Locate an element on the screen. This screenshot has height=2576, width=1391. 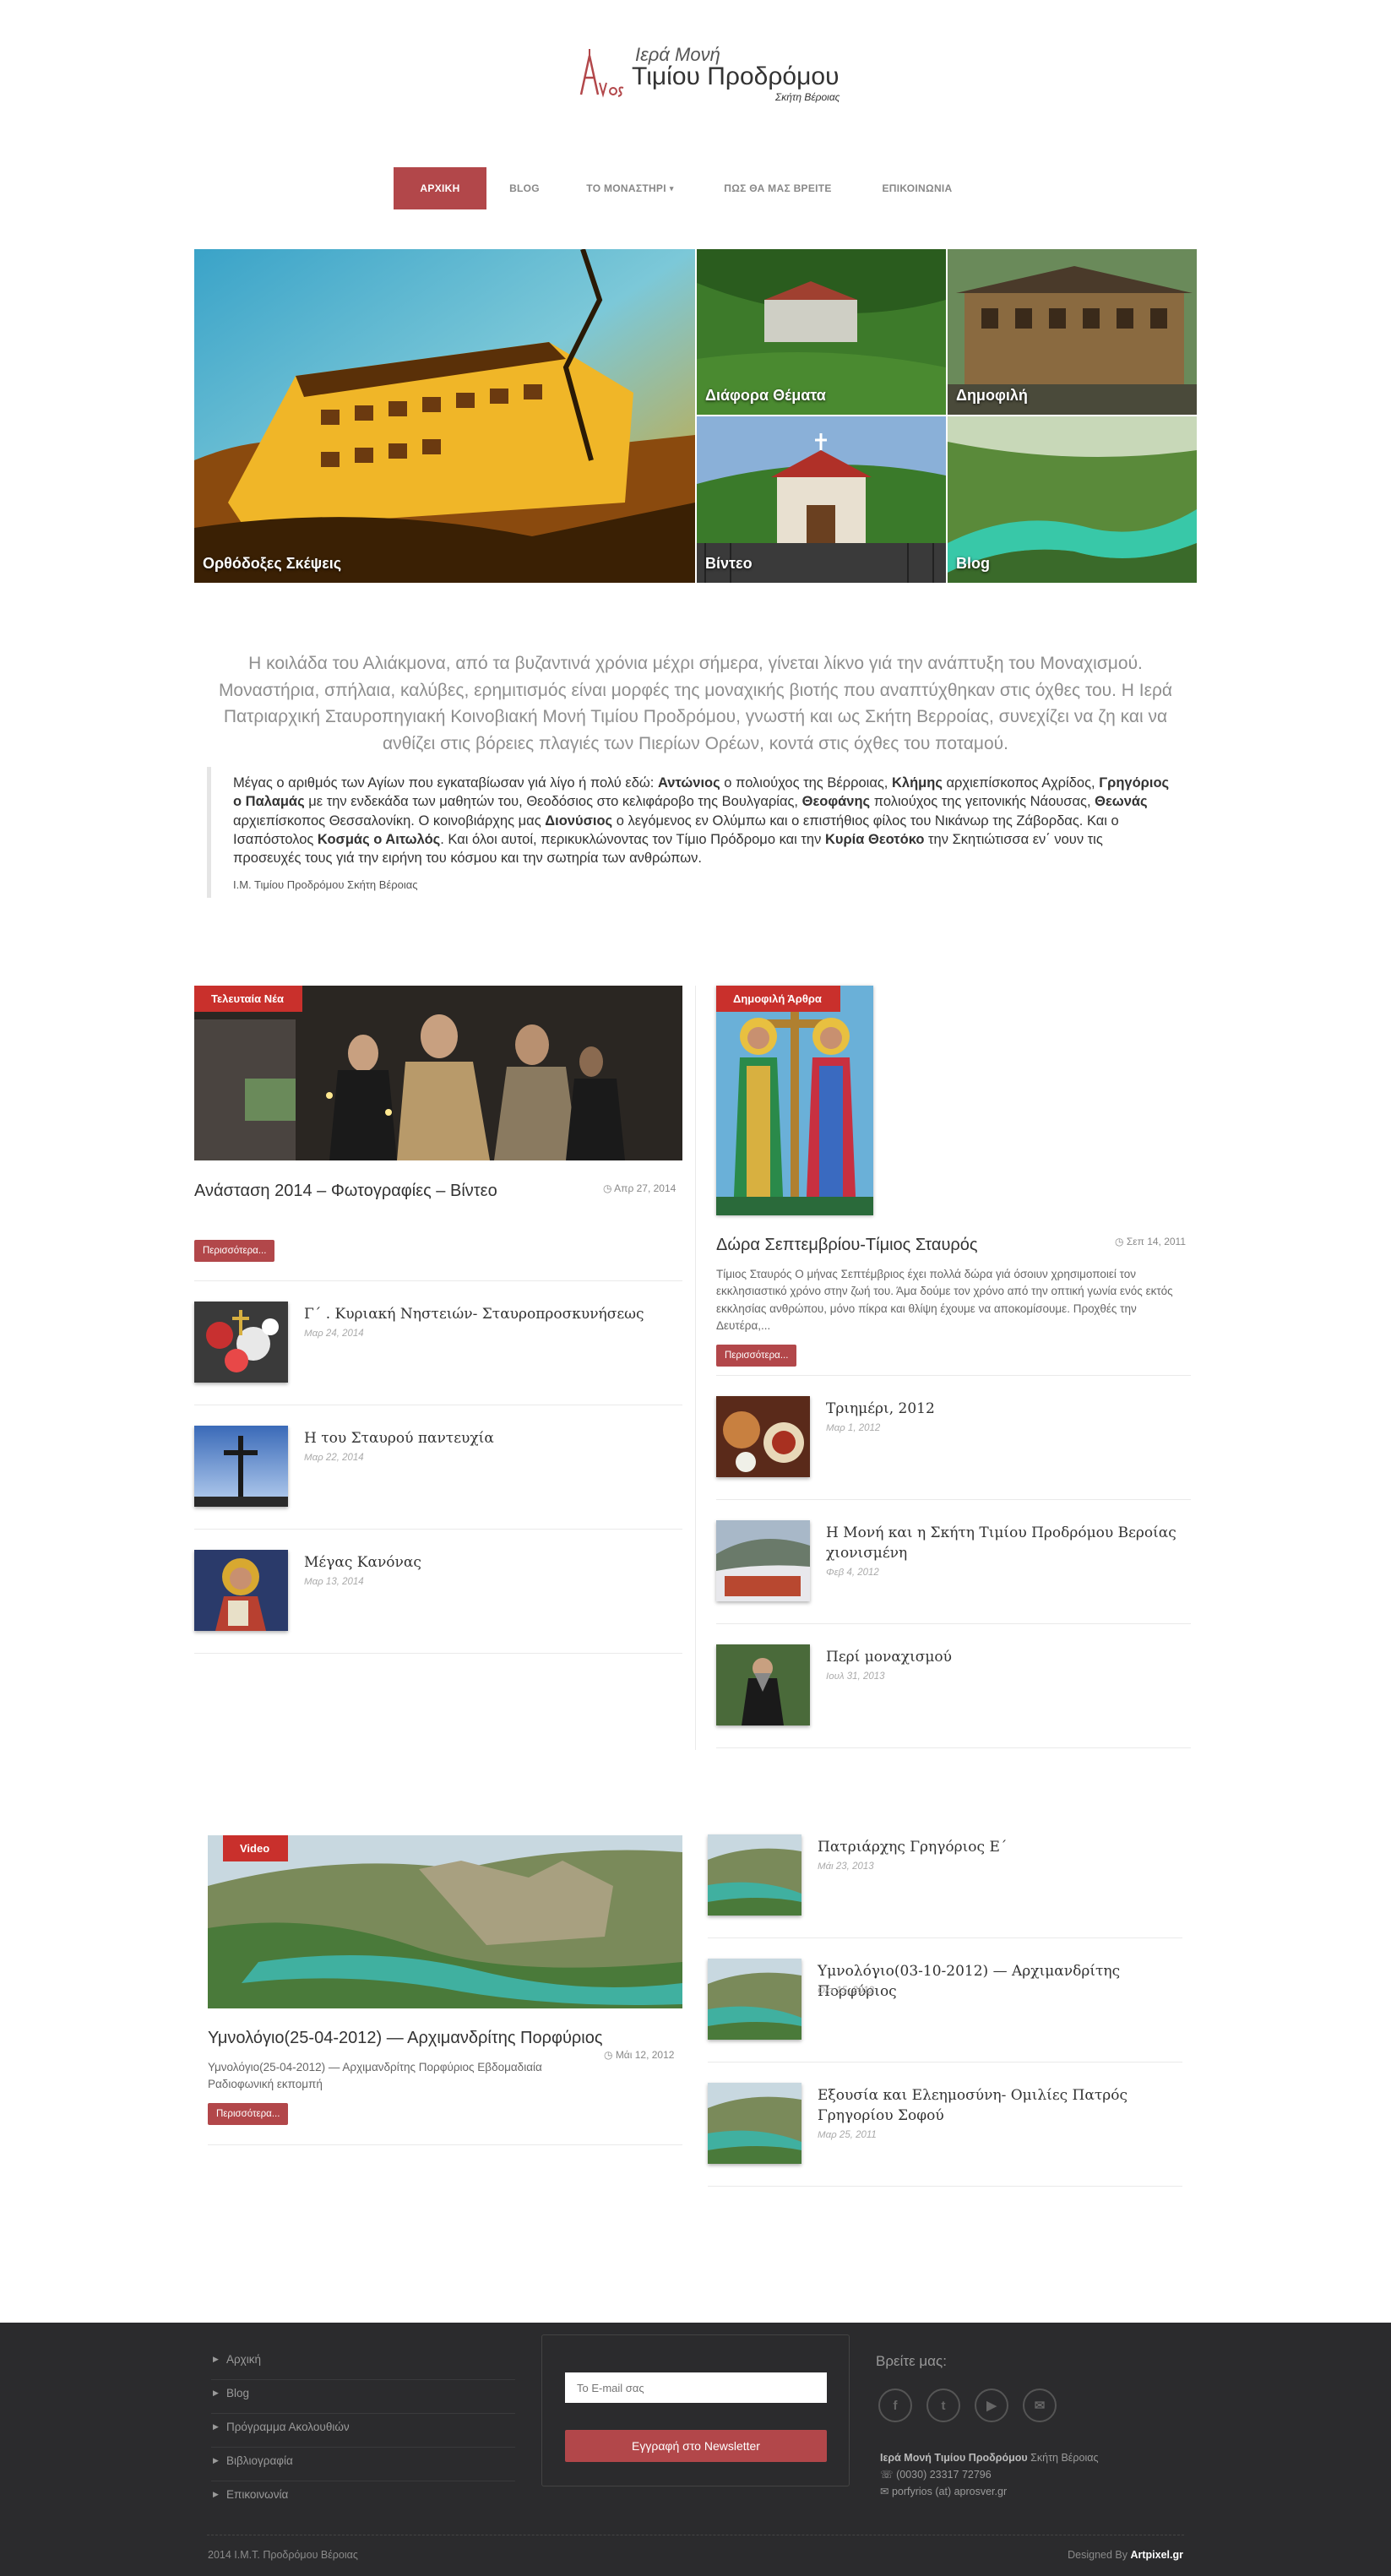
list-item: Μέγας Κανόνας Μαρ 13, 2014 is located at coordinates (438, 1592).